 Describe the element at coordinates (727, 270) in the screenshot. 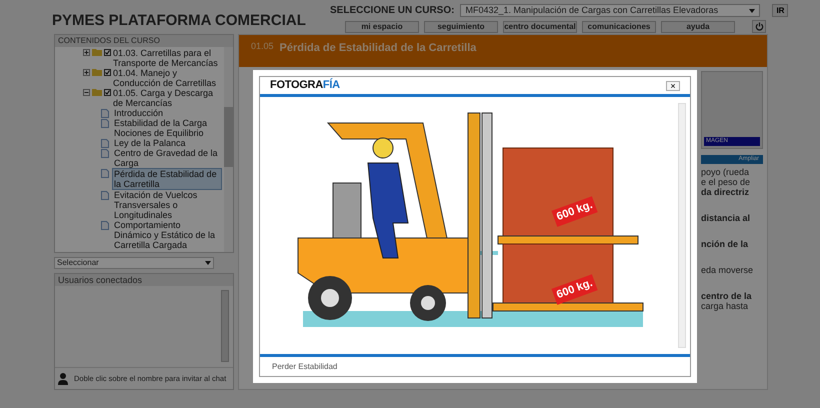

I see `text-fragment: eda moverse` at that location.